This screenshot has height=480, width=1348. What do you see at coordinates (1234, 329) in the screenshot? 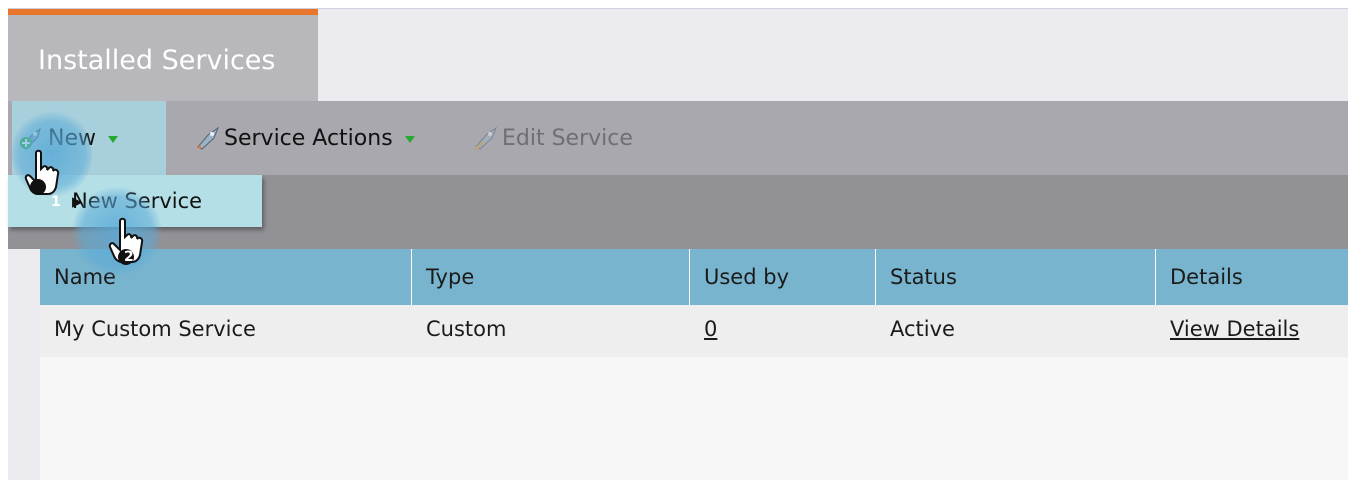
I see `view-details-link: View Details` at bounding box center [1234, 329].